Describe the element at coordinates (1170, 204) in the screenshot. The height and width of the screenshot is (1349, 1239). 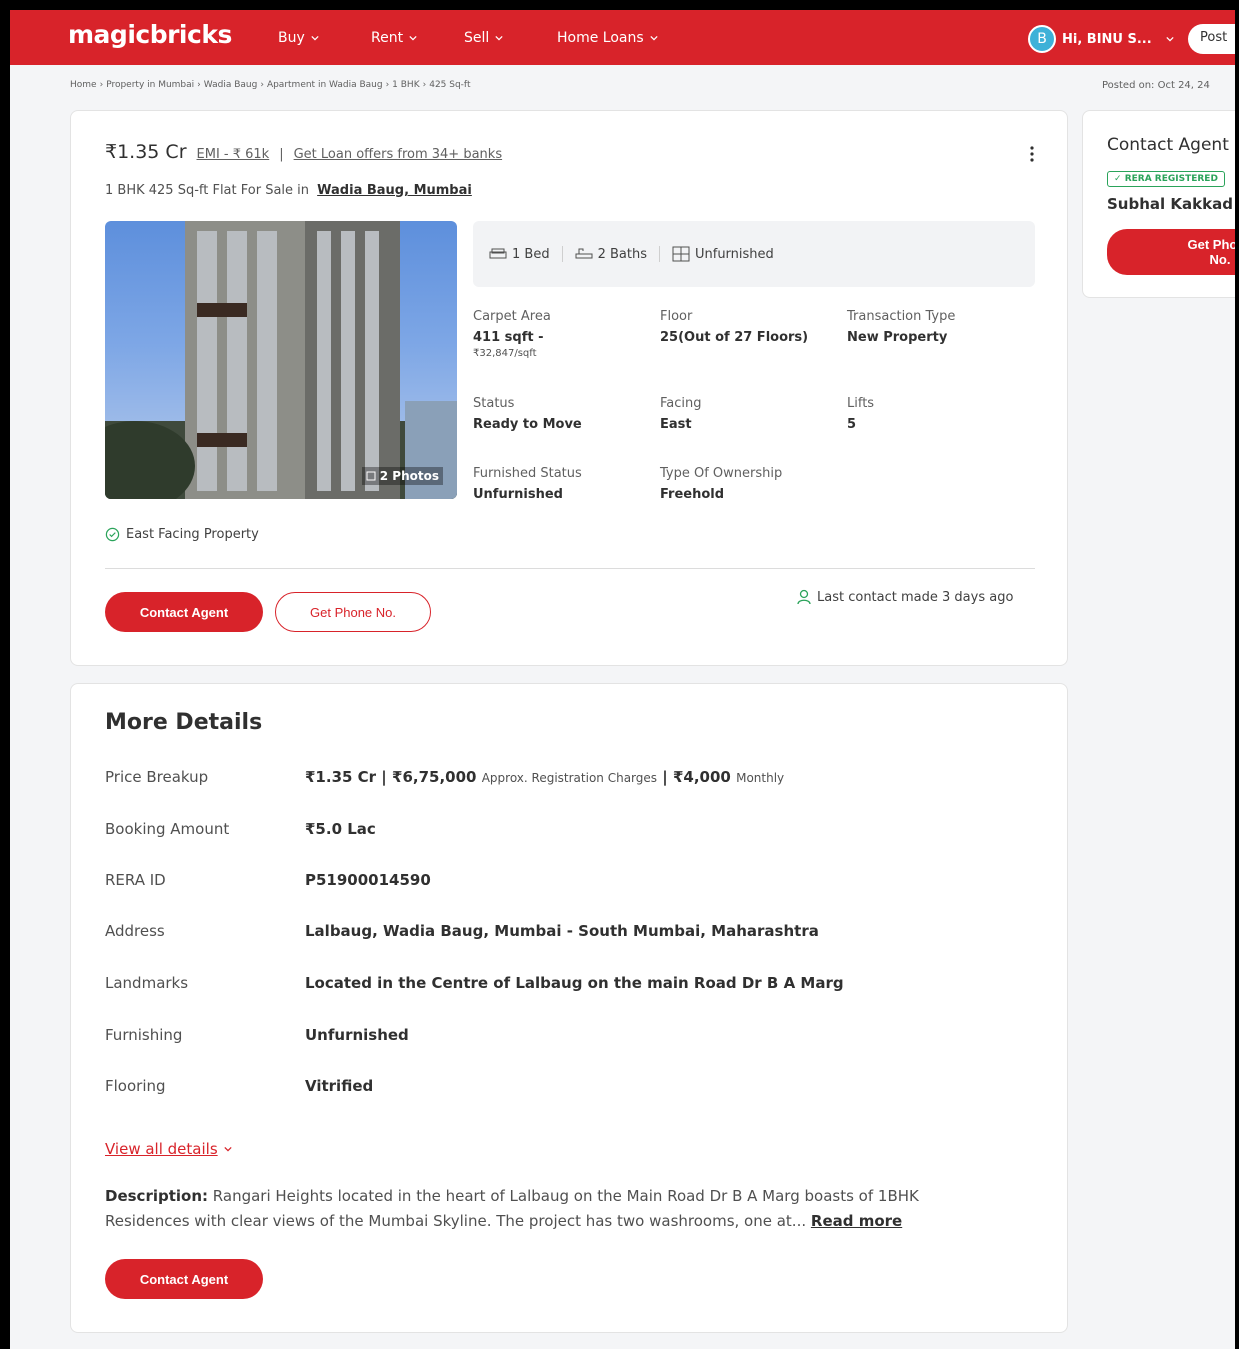
I see `agent-name: Subhal Kakkad` at that location.